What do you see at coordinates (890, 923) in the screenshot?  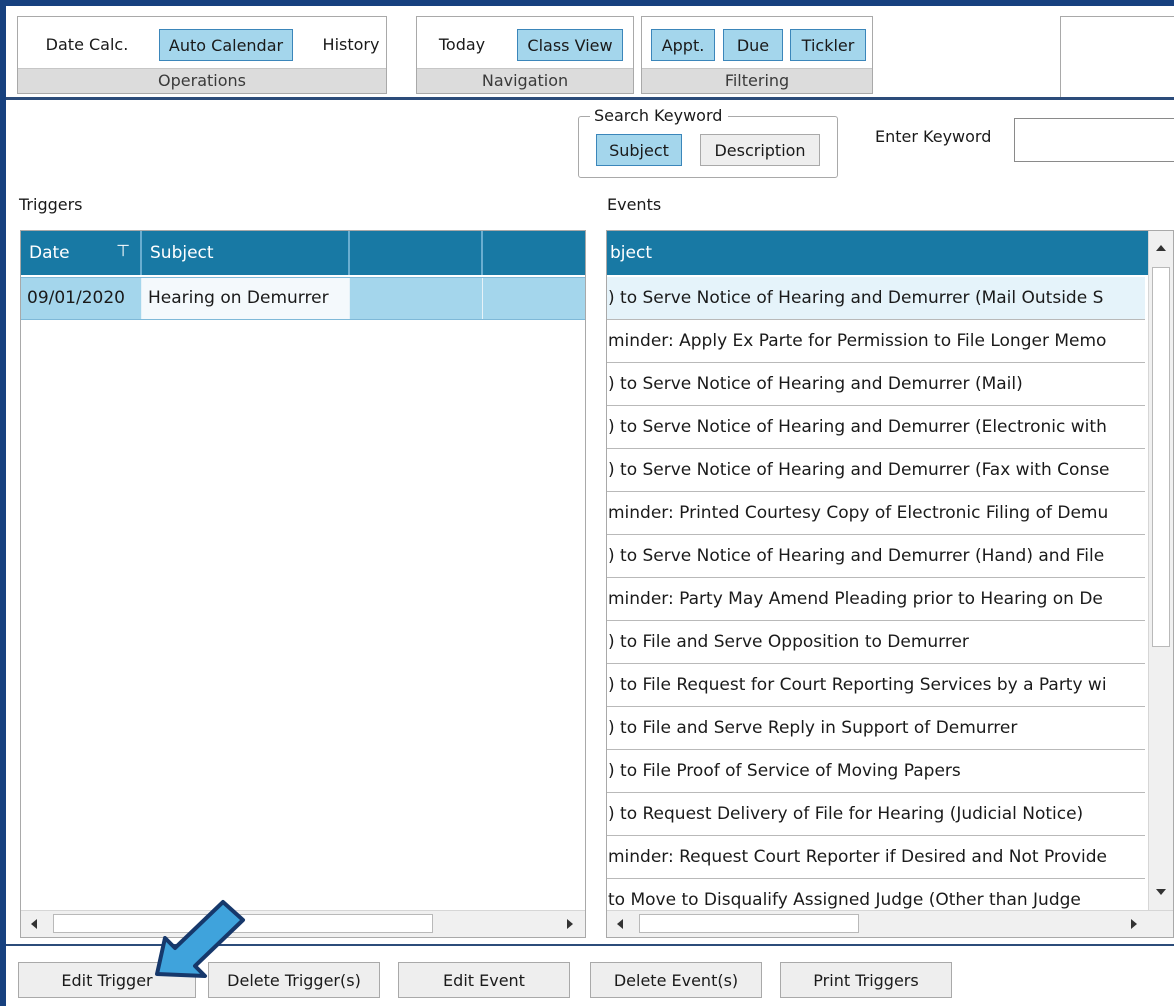 I see `events-horizontal-scrollbar` at bounding box center [890, 923].